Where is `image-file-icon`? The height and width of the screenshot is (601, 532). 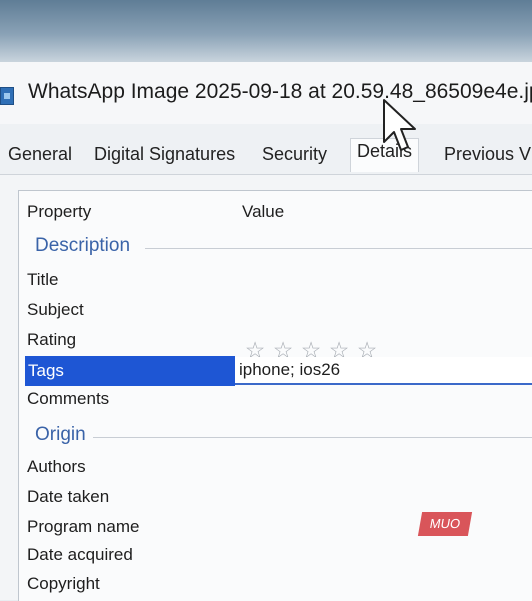 image-file-icon is located at coordinates (7, 96).